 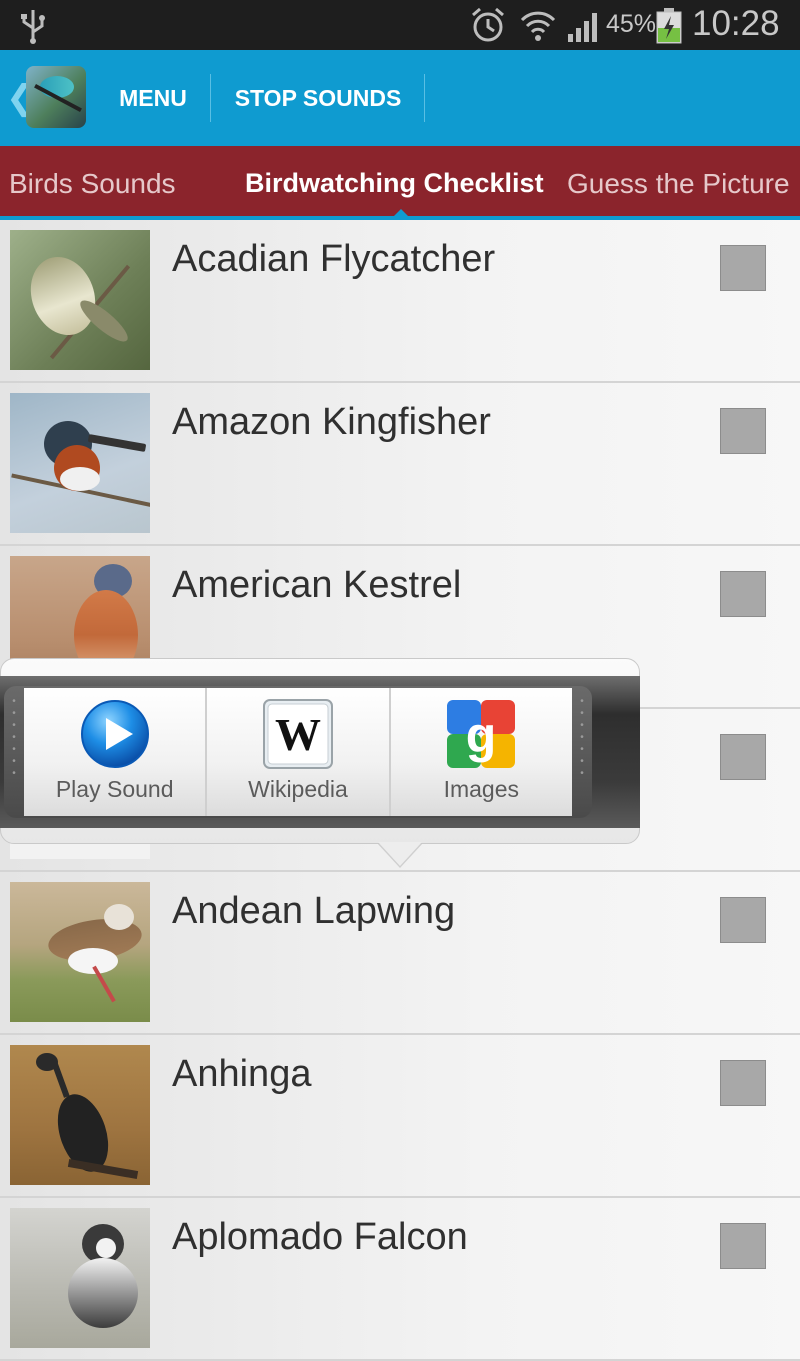 What do you see at coordinates (401, 212) in the screenshot?
I see `active-tab-indicator` at bounding box center [401, 212].